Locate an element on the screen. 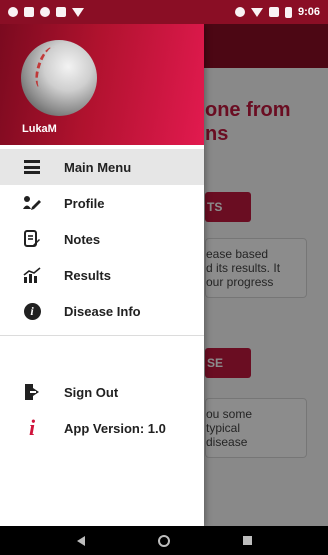 The height and width of the screenshot is (555, 328). menu-item-disease-info: i Disease Info is located at coordinates (102, 311).